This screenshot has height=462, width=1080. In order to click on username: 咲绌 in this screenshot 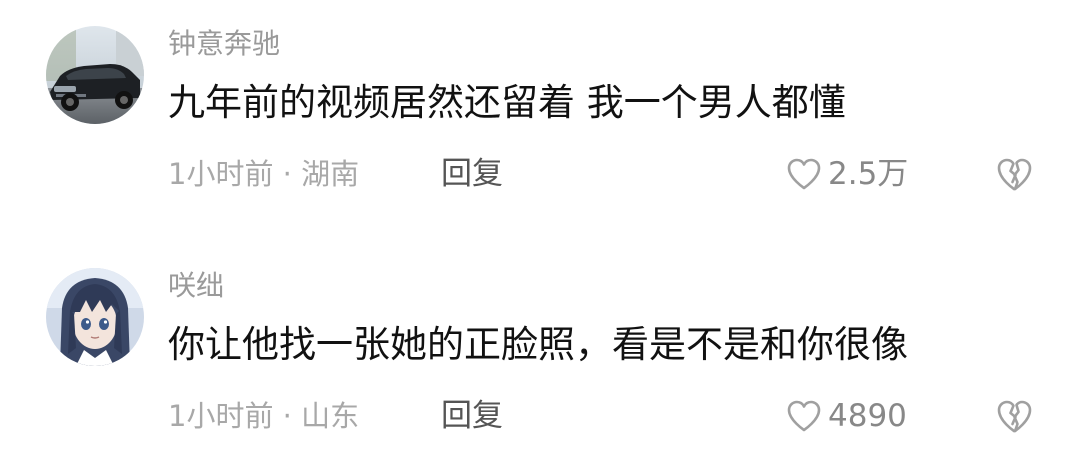, I will do `click(196, 286)`.